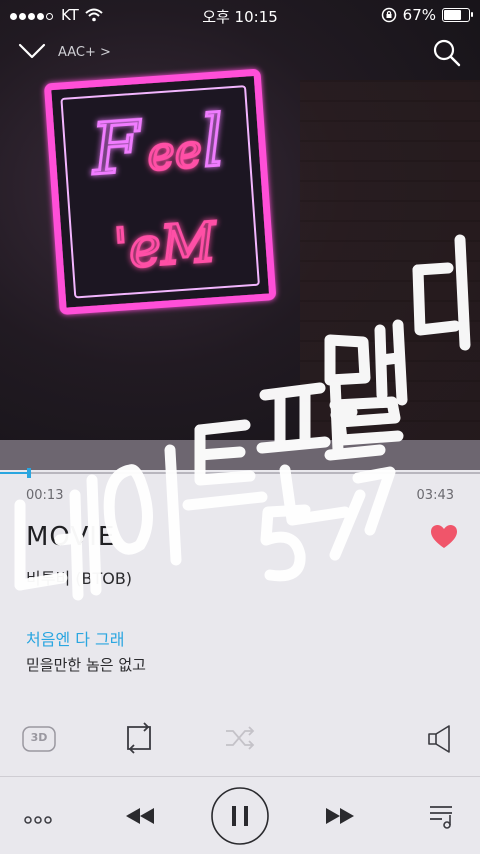  I want to click on more-icon, so click(38, 820).